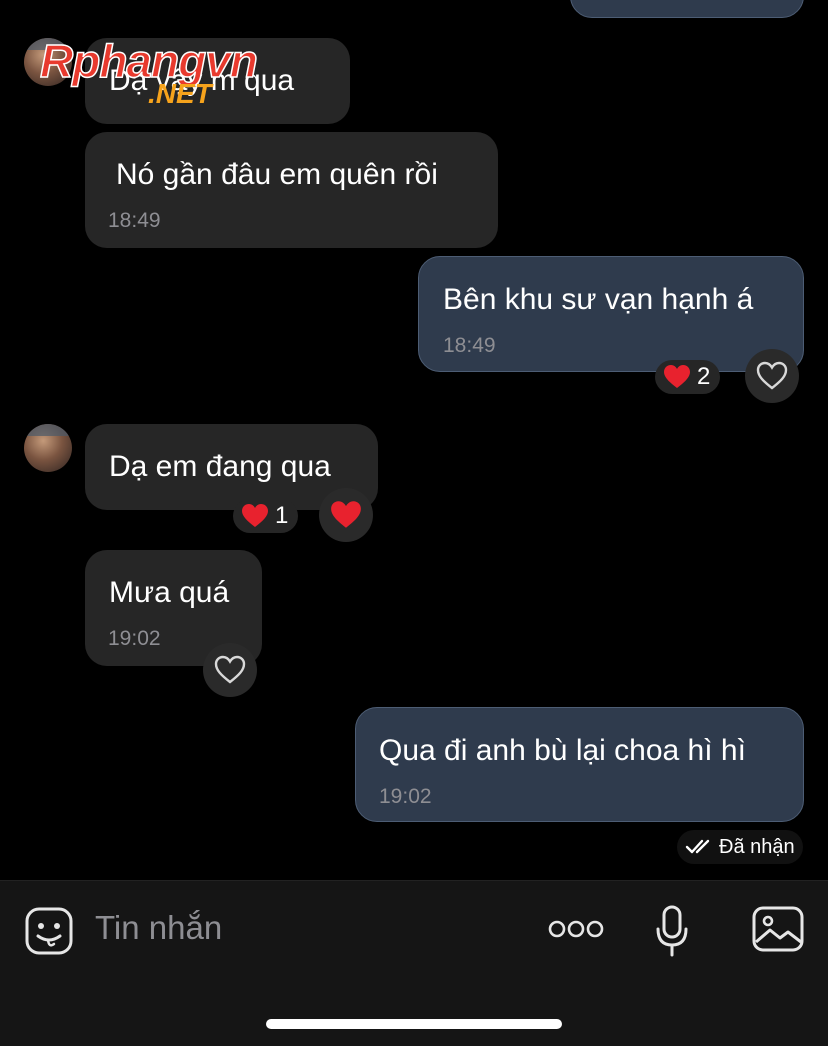  I want to click on message-text: Dạ em đang qua, so click(220, 466).